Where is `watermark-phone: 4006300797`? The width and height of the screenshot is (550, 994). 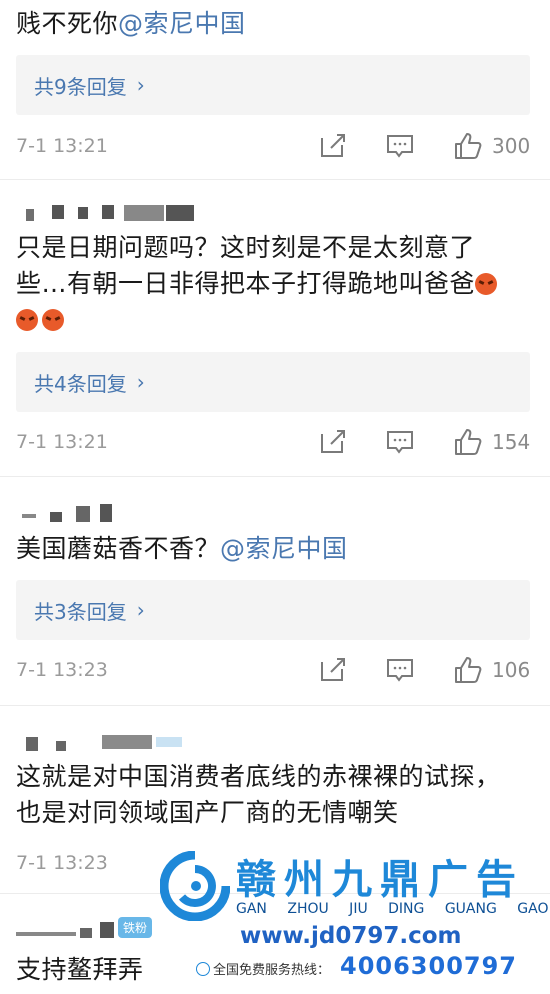
watermark-phone: 4006300797 is located at coordinates (428, 966).